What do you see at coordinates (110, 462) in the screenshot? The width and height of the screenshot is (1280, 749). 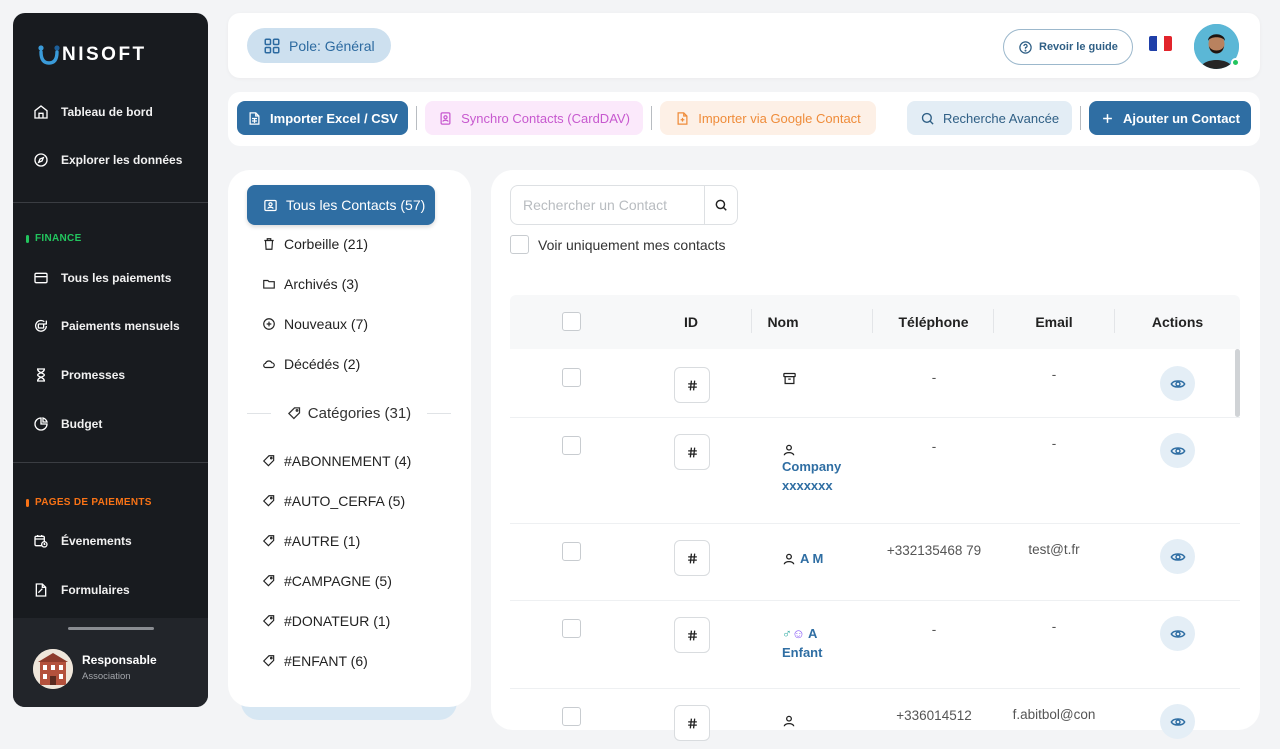 I see `sidebar-divider` at bounding box center [110, 462].